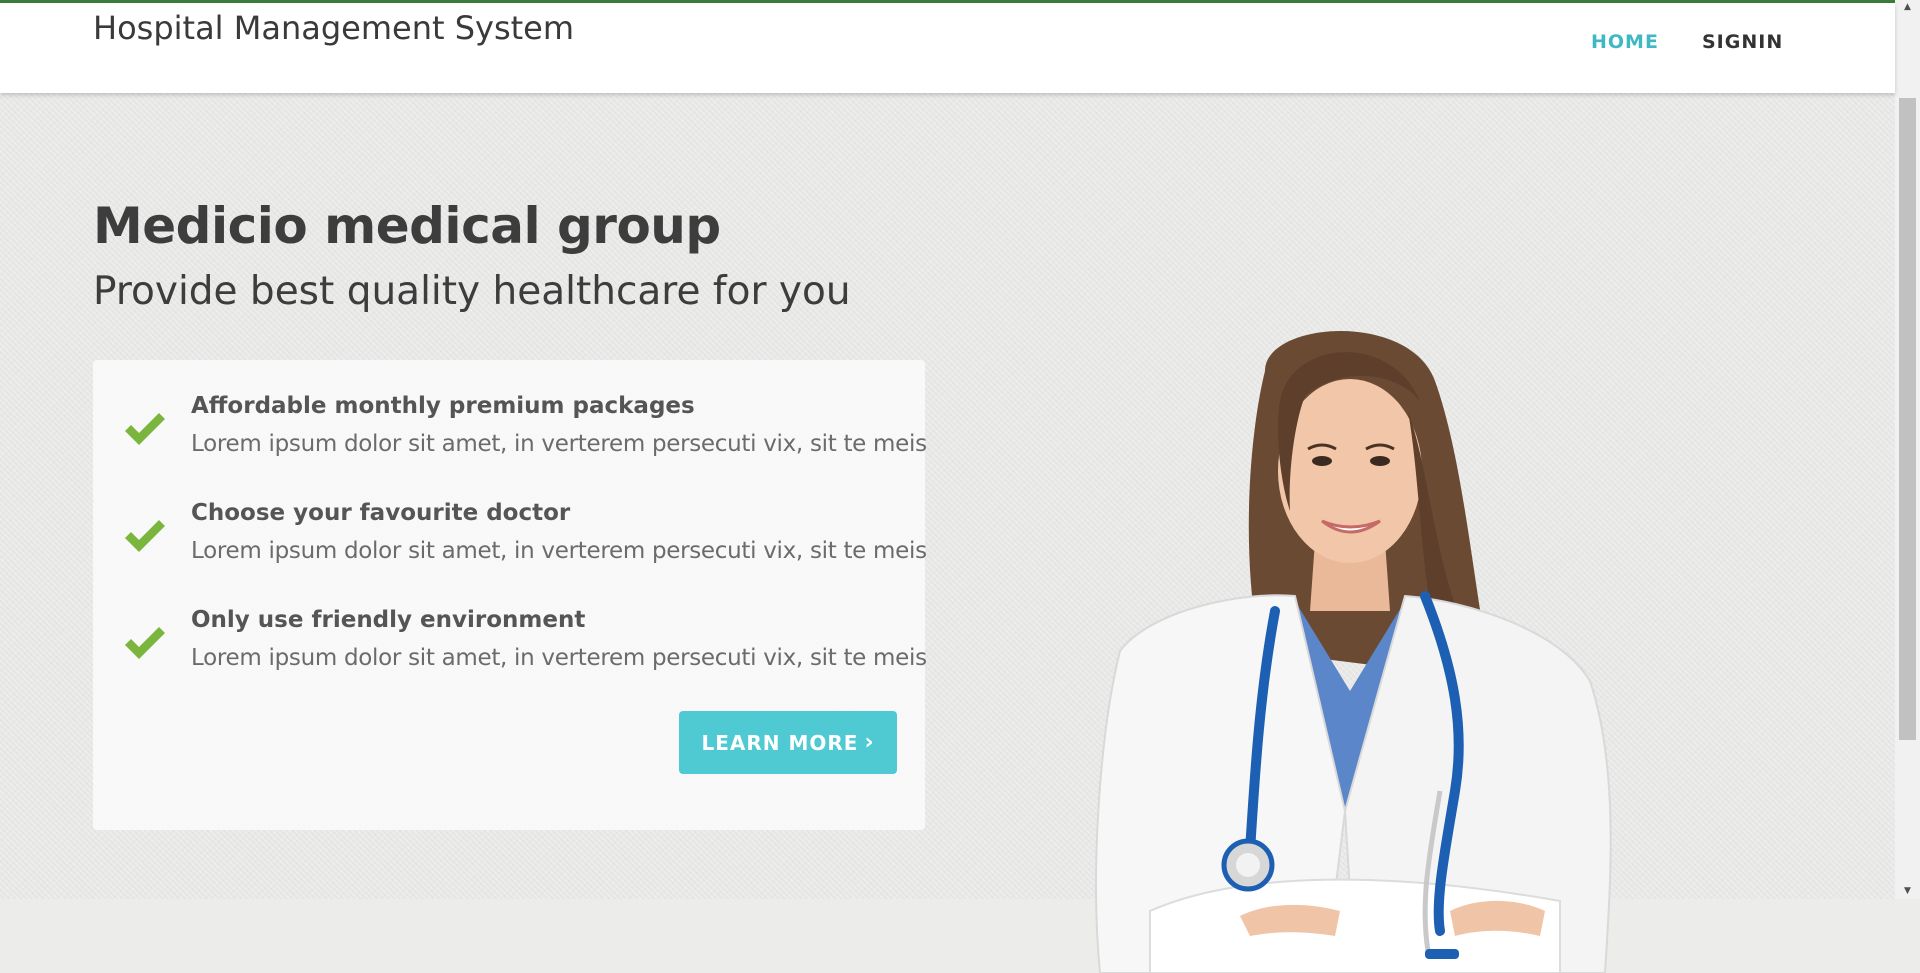  Describe the element at coordinates (1625, 42) in the screenshot. I see `nav-home-link: HOME` at that location.